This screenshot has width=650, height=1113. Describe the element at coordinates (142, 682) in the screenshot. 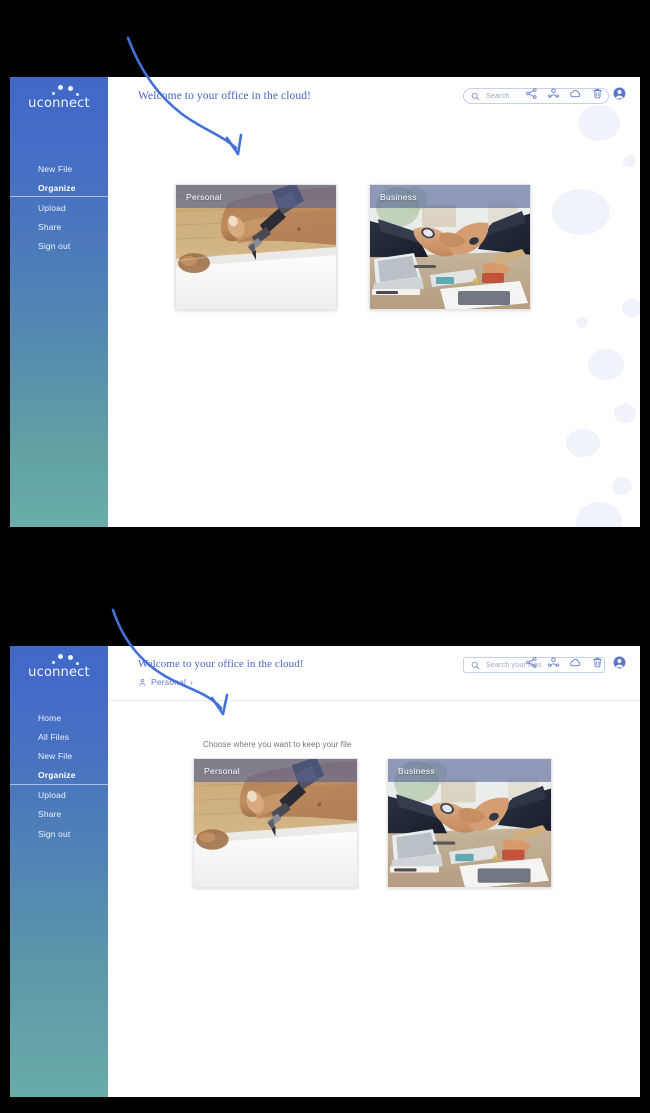

I see `person-outline-icon` at that location.